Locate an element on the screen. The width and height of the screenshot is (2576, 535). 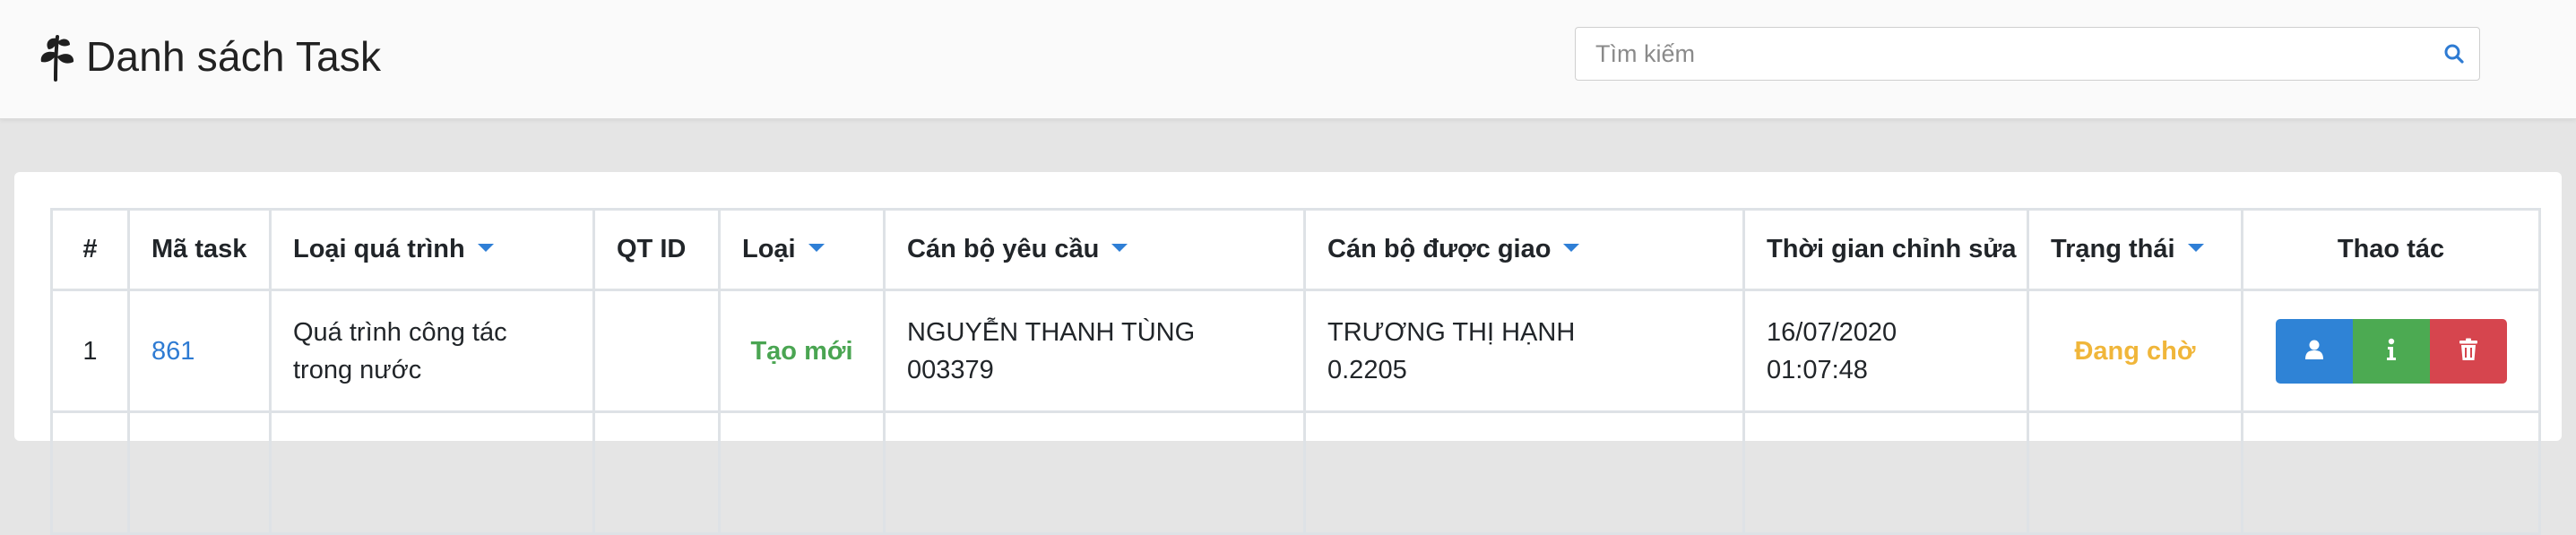
process-type-cell: Quá trình công tác trong nước is located at coordinates (432, 351).